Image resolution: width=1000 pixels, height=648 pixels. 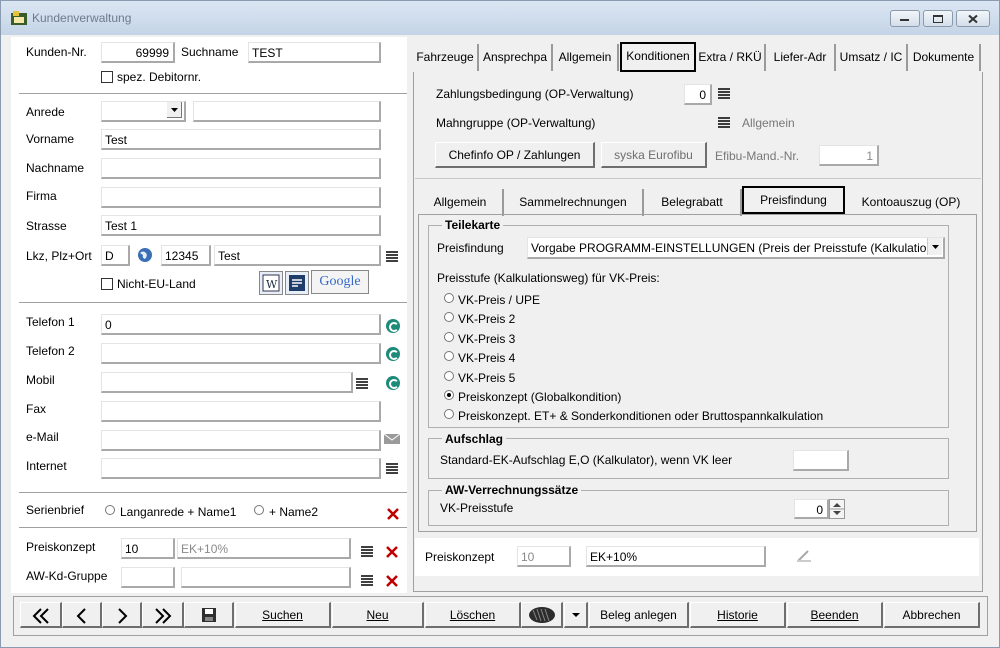 What do you see at coordinates (516, 57) in the screenshot?
I see `tab-ansprechpartner: Ansprechpa` at bounding box center [516, 57].